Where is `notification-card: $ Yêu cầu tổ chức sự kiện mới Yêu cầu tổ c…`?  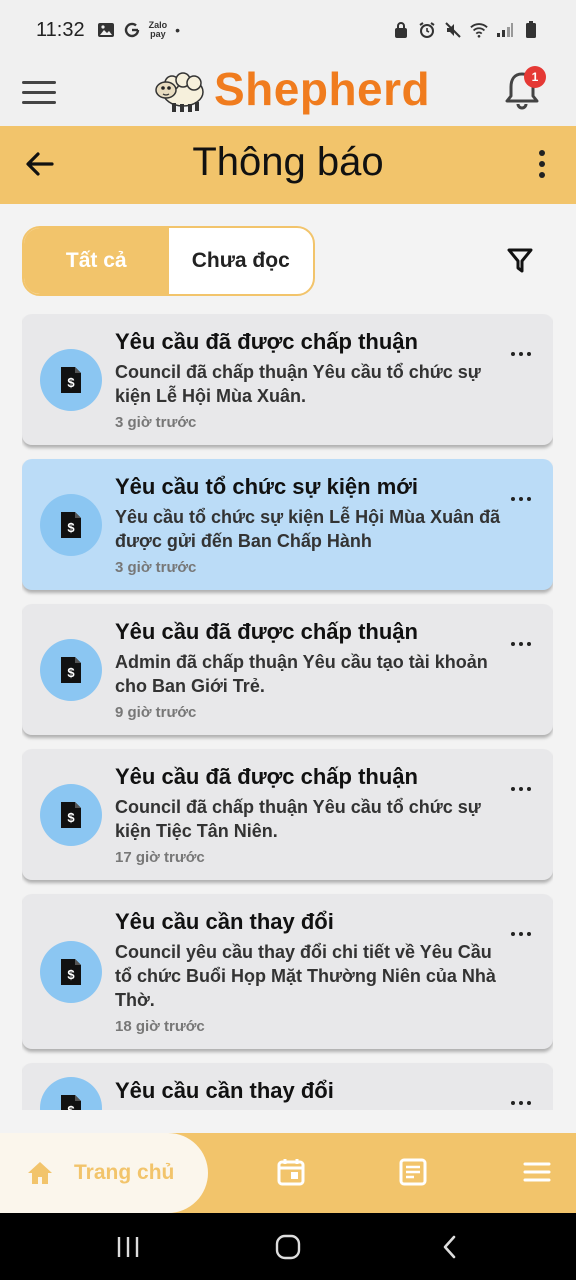
notification-card: $ Yêu cầu tổ chức sự kiện mới Yêu cầu tổ c… is located at coordinates (287, 524).